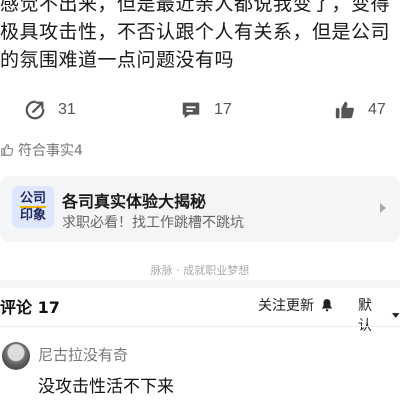 Image resolution: width=400 pixels, height=400 pixels. What do you see at coordinates (134, 201) in the screenshot?
I see `promo-title: 各司真实体验大揭秘` at bounding box center [134, 201].